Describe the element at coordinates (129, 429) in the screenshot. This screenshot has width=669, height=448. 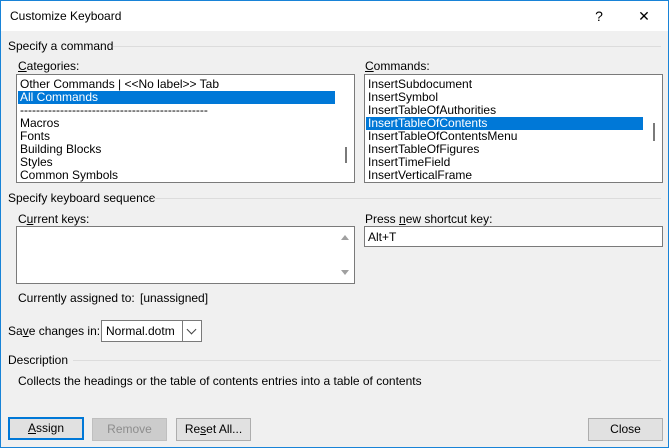
I see `remove-button: Remove` at that location.